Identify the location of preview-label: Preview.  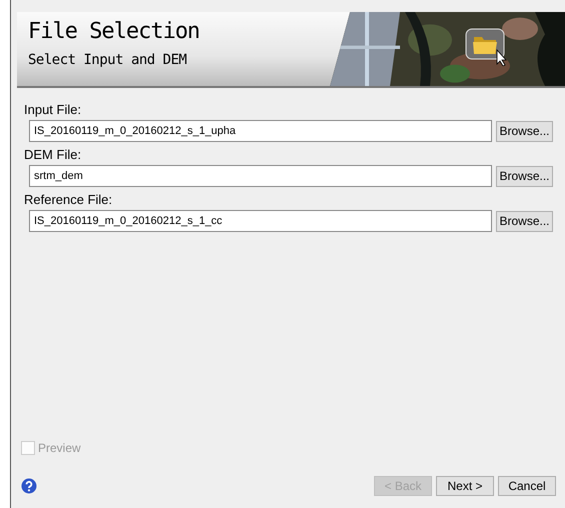
(59, 448).